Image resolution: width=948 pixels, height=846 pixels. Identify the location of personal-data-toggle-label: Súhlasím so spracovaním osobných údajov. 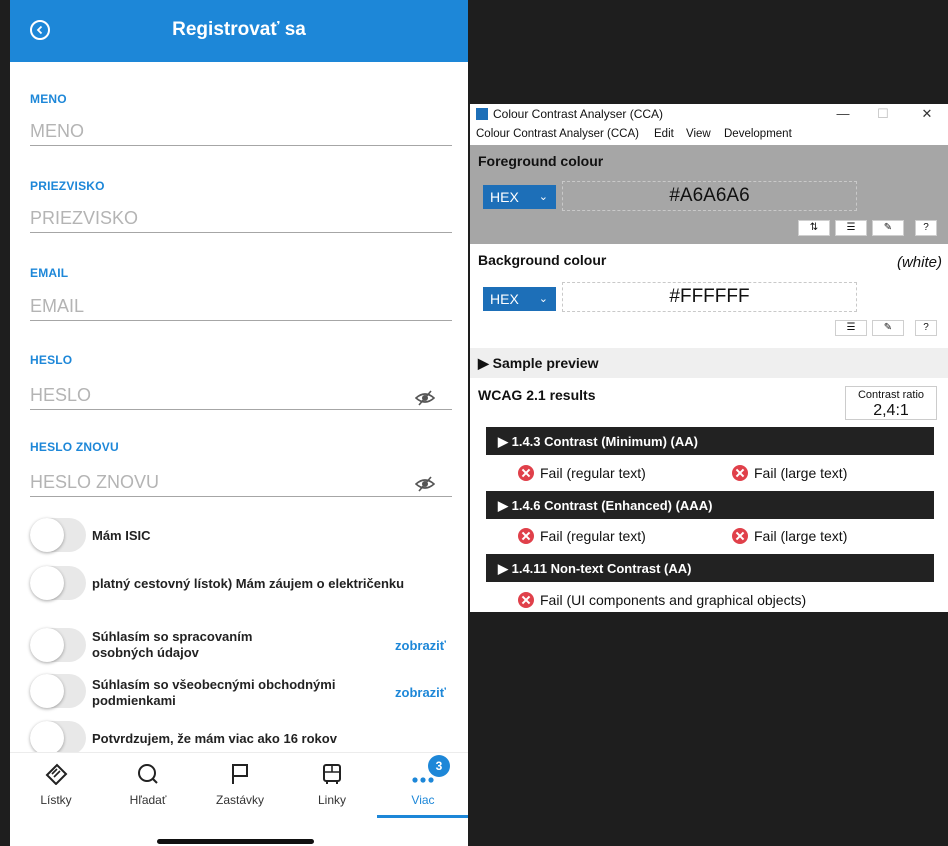
(172, 644).